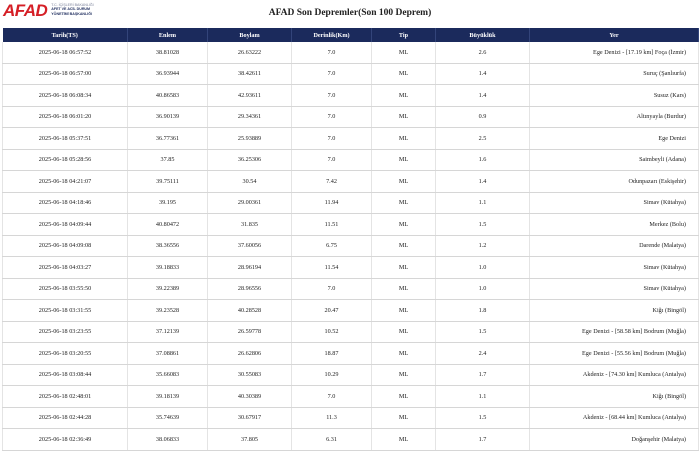 This screenshot has height=451, width=700. I want to click on longitude-cell: 37.805, so click(249, 439).